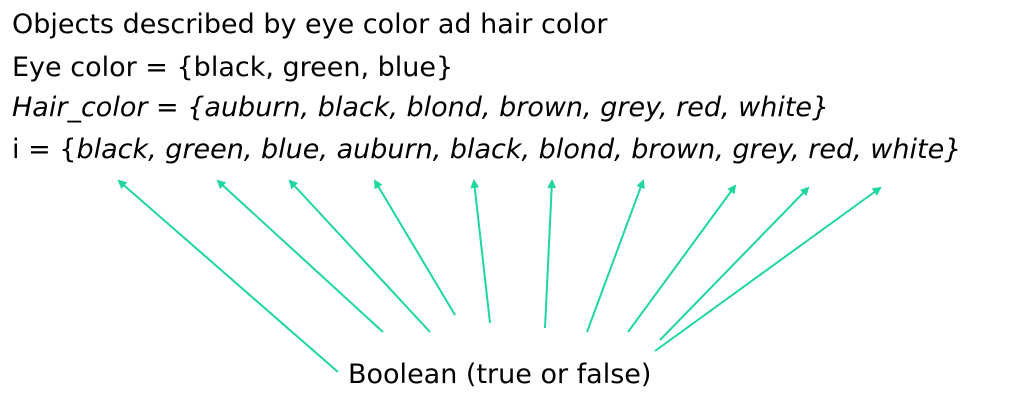  I want to click on arrow-to-red, so click(734, 263).